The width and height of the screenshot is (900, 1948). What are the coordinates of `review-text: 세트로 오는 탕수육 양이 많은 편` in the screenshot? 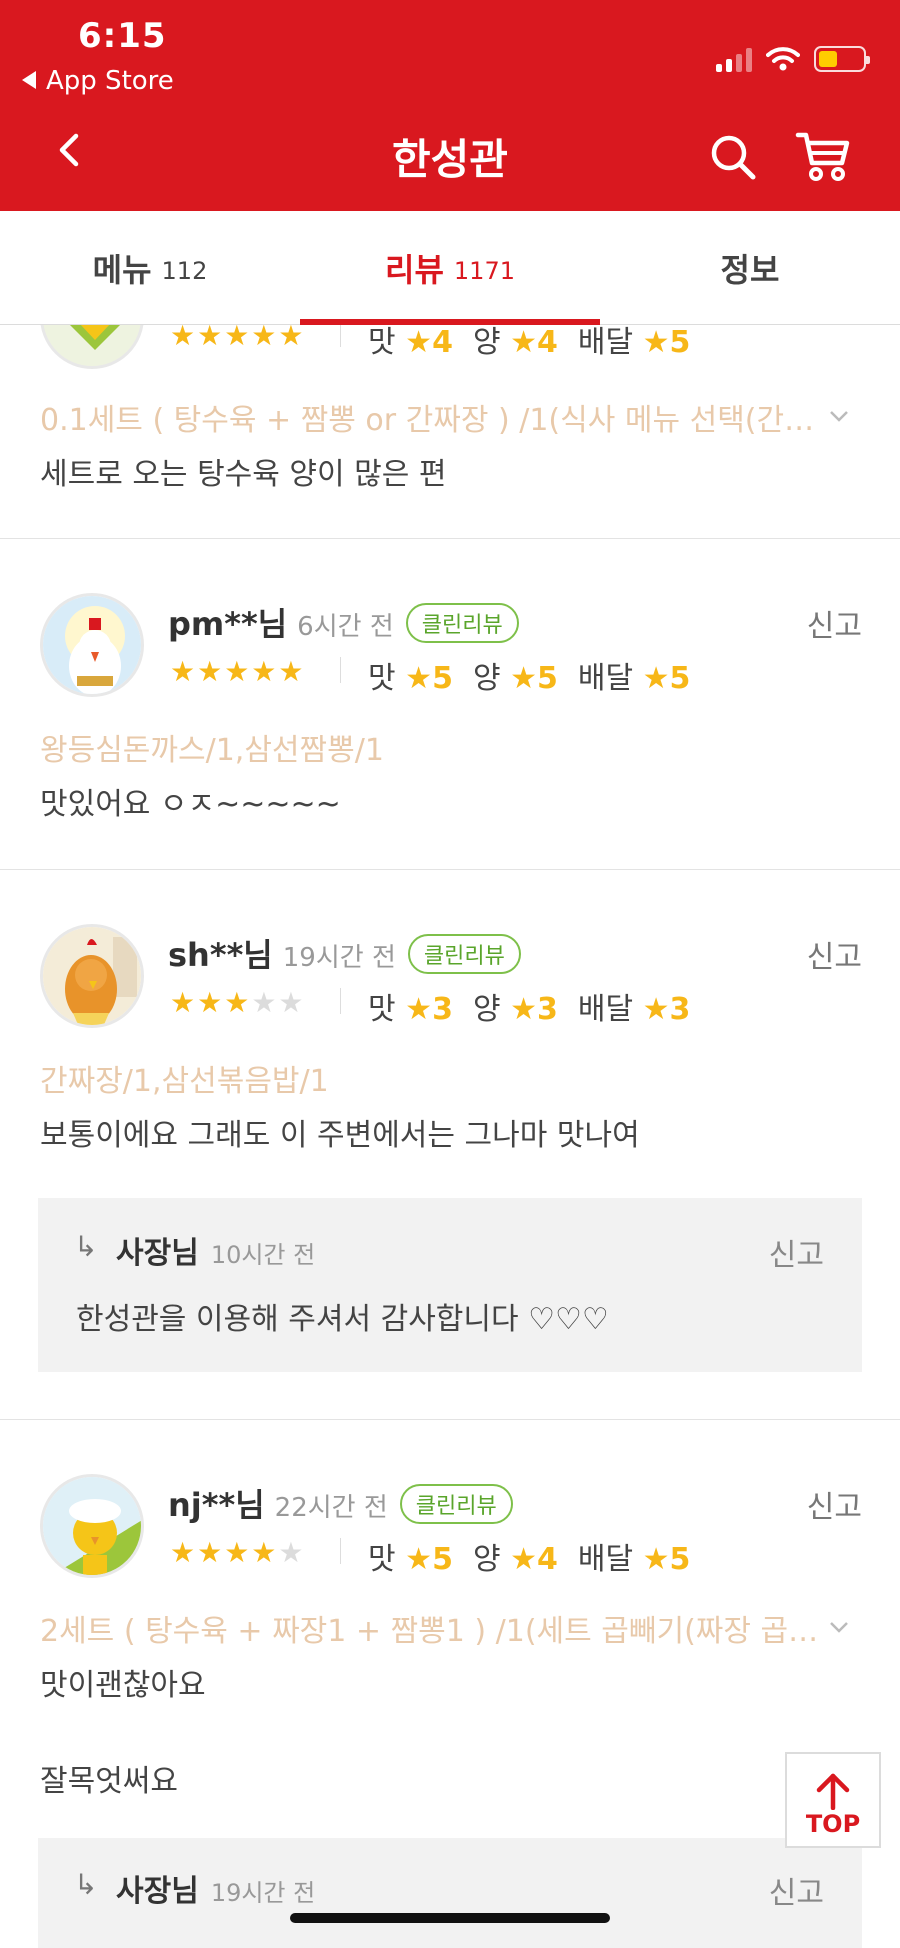 It's located at (243, 474).